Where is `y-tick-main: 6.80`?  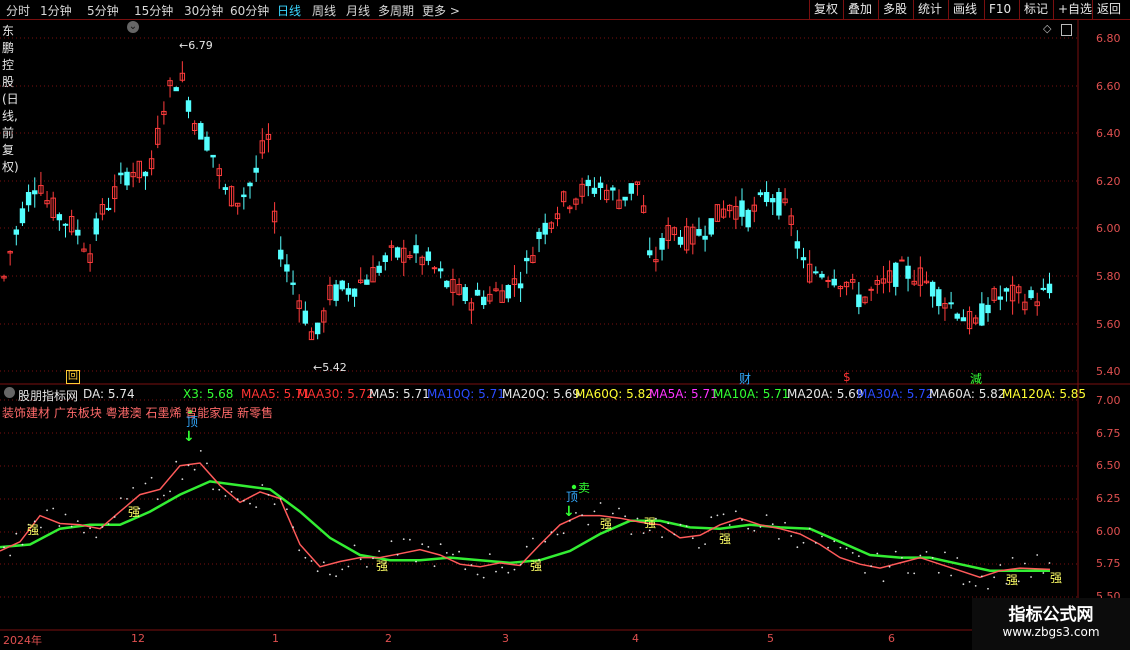
y-tick-main: 6.80 is located at coordinates (1108, 38).